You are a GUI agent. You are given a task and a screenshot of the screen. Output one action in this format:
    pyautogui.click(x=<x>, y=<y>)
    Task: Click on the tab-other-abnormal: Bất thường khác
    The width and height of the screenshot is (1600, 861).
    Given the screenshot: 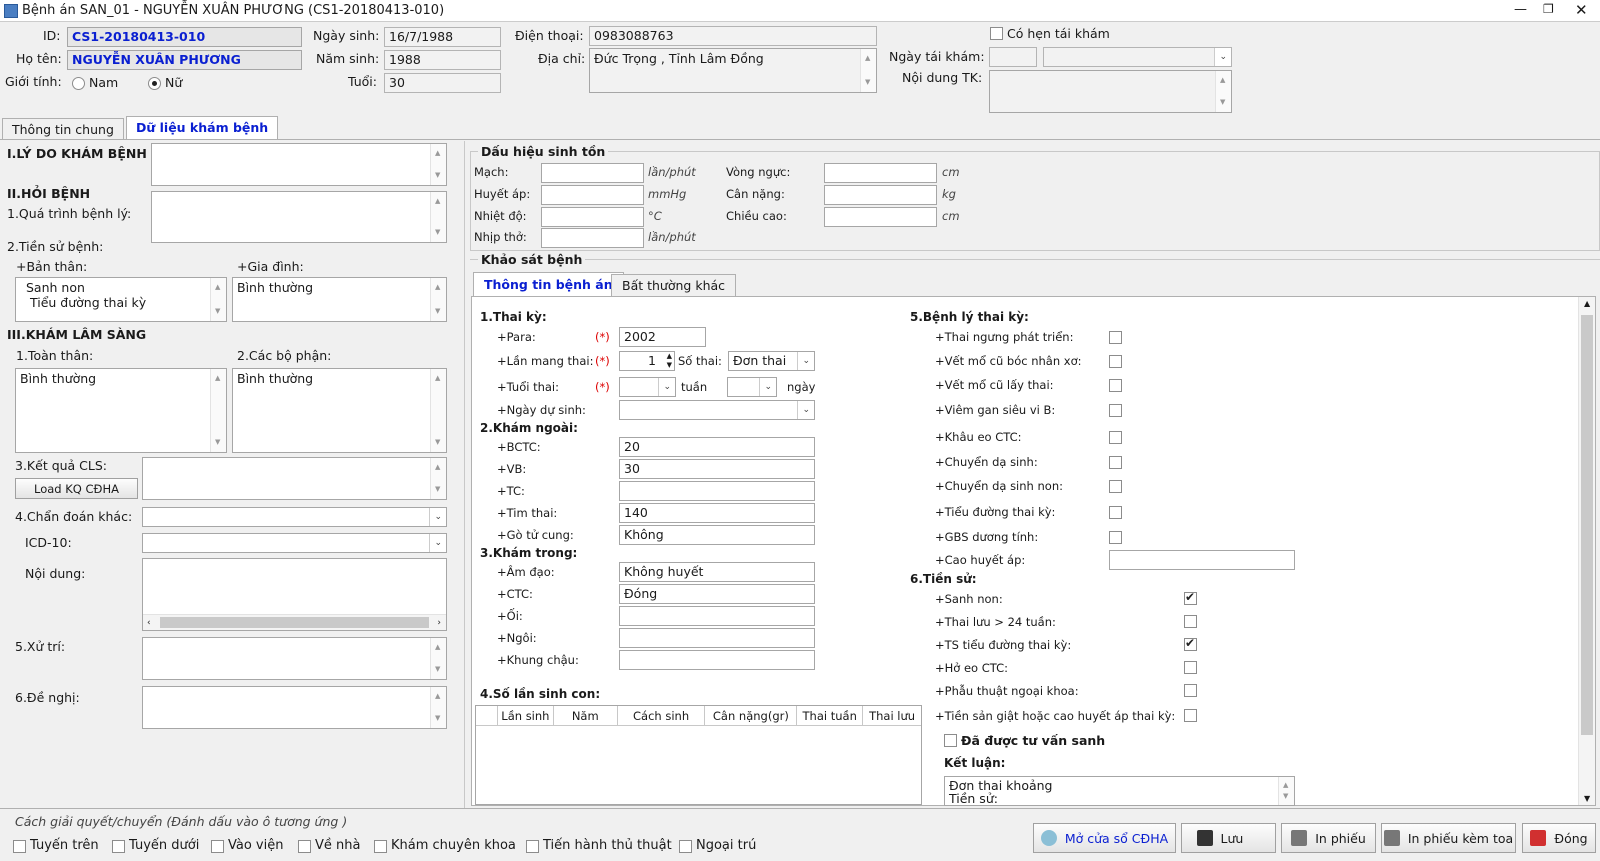 What is the action you would take?
    pyautogui.click(x=674, y=285)
    